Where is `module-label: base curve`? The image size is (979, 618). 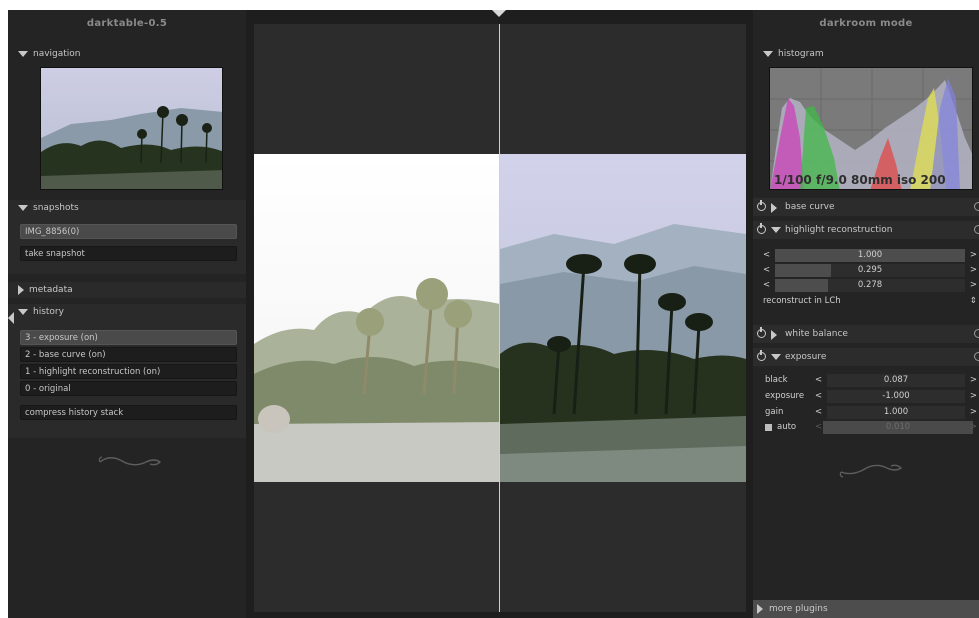 module-label: base curve is located at coordinates (810, 207).